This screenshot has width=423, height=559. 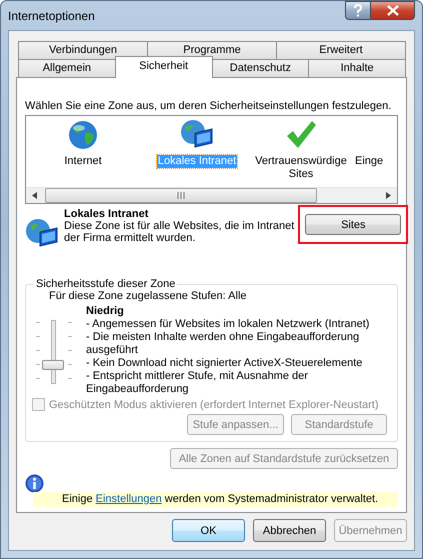 What do you see at coordinates (208, 530) in the screenshot?
I see `dialog-button: OK` at bounding box center [208, 530].